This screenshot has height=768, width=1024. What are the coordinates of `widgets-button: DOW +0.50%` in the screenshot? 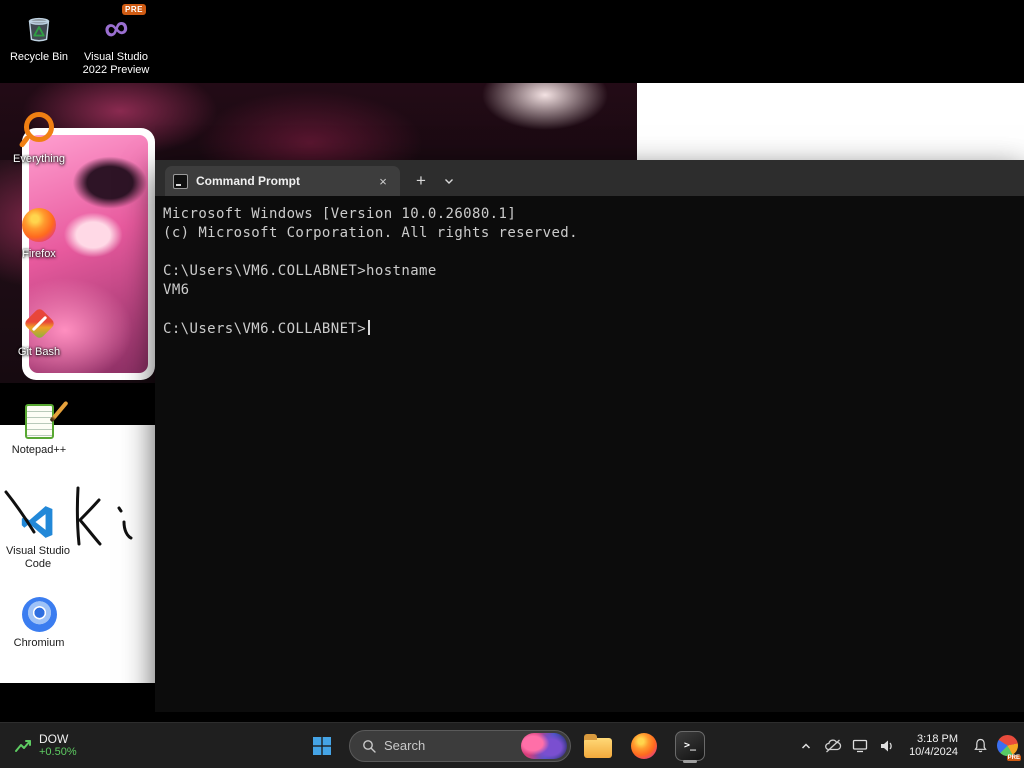 It's located at (45, 745).